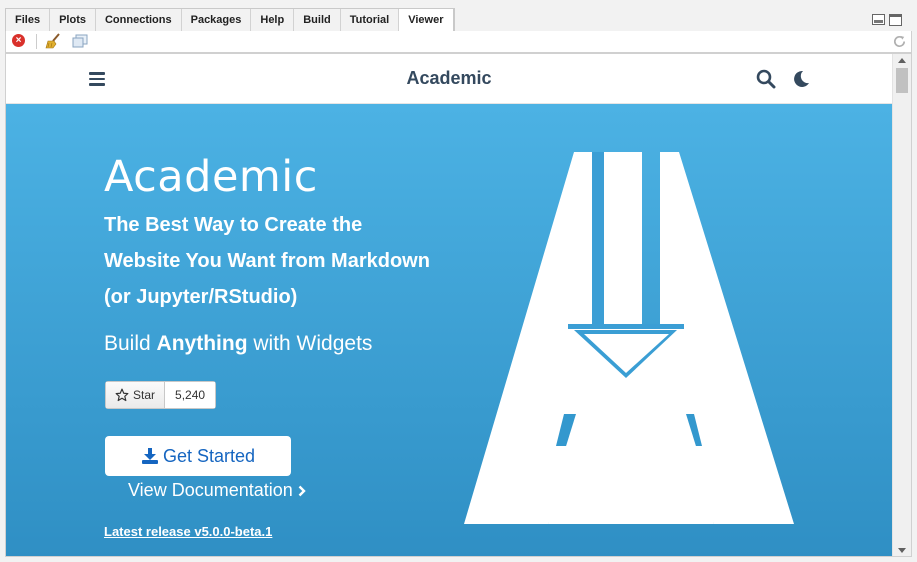 This screenshot has height=562, width=917. I want to click on refresh-icon, so click(899, 41).